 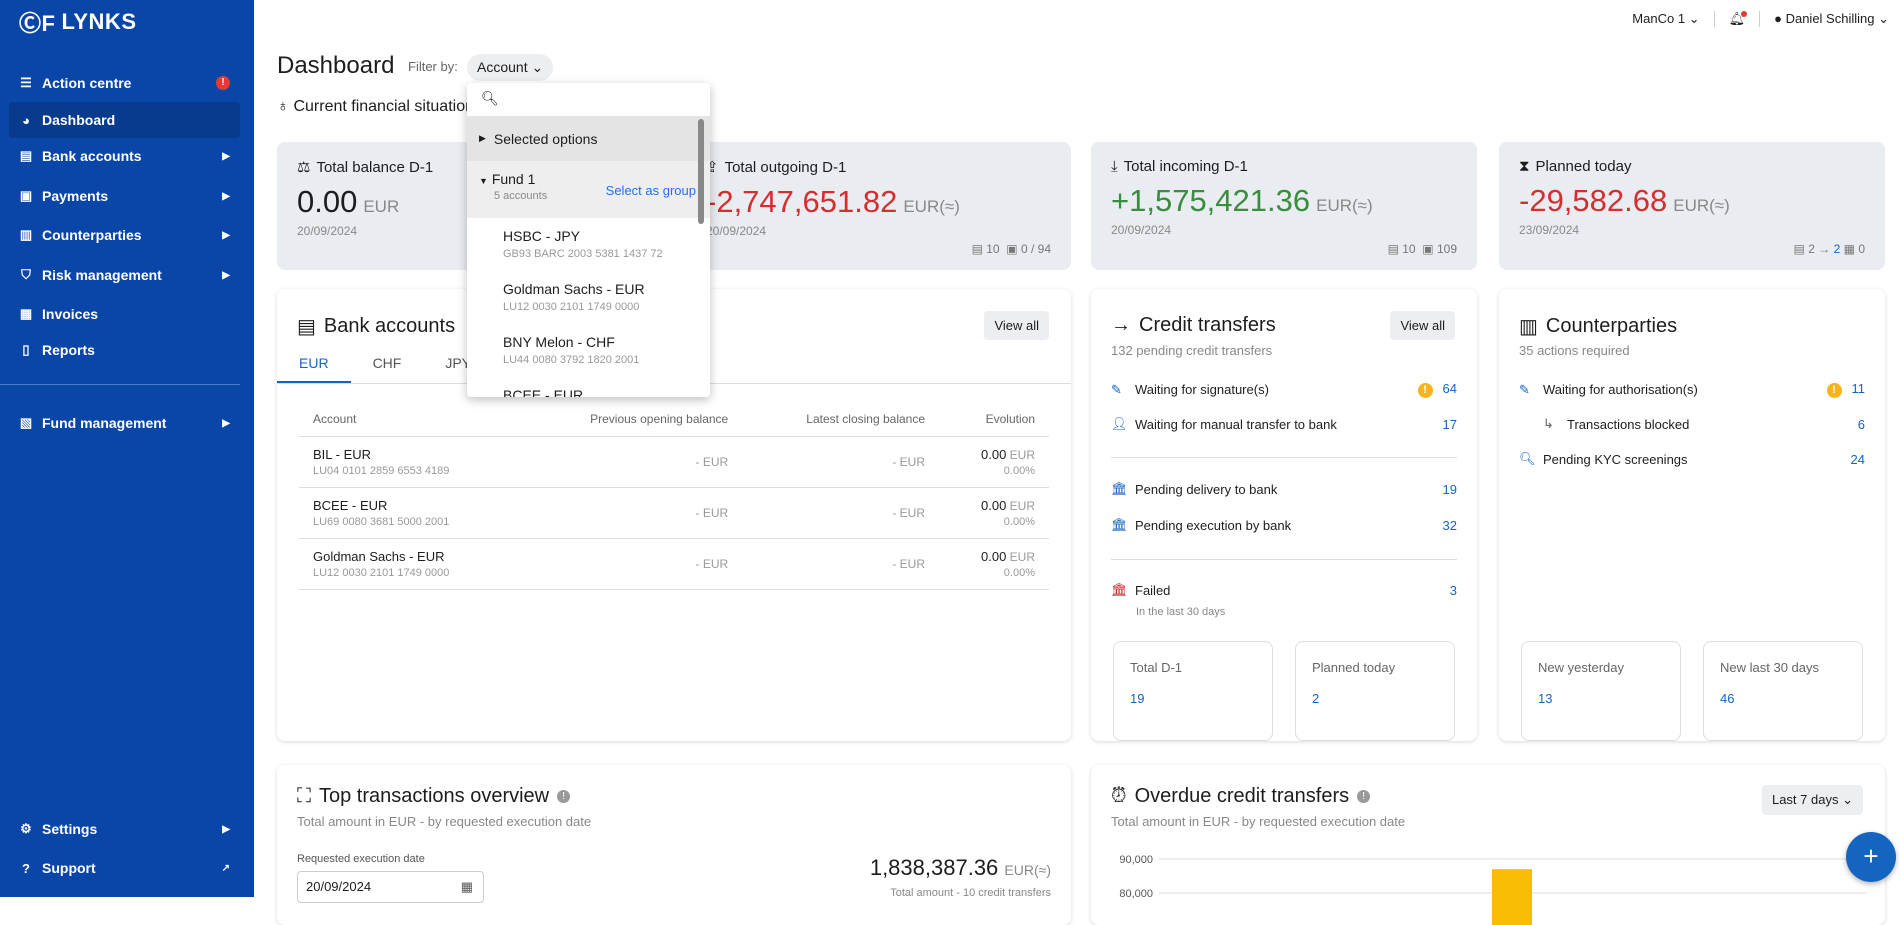 What do you see at coordinates (314, 364) in the screenshot?
I see `tab-eur: EUR` at bounding box center [314, 364].